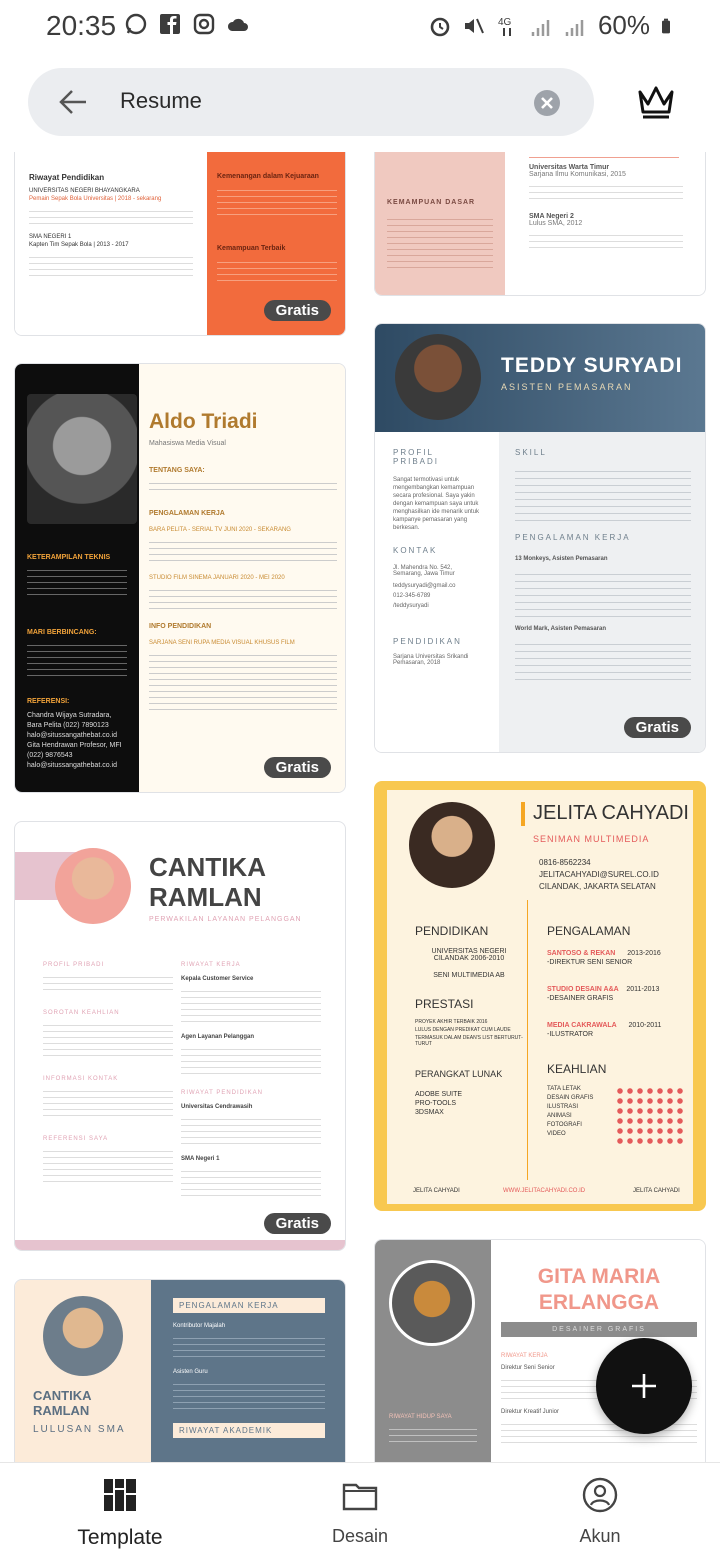 This screenshot has height=1560, width=720. Describe the element at coordinates (570, 1034) in the screenshot. I see `job-title: -ILUSTRATOR` at that location.